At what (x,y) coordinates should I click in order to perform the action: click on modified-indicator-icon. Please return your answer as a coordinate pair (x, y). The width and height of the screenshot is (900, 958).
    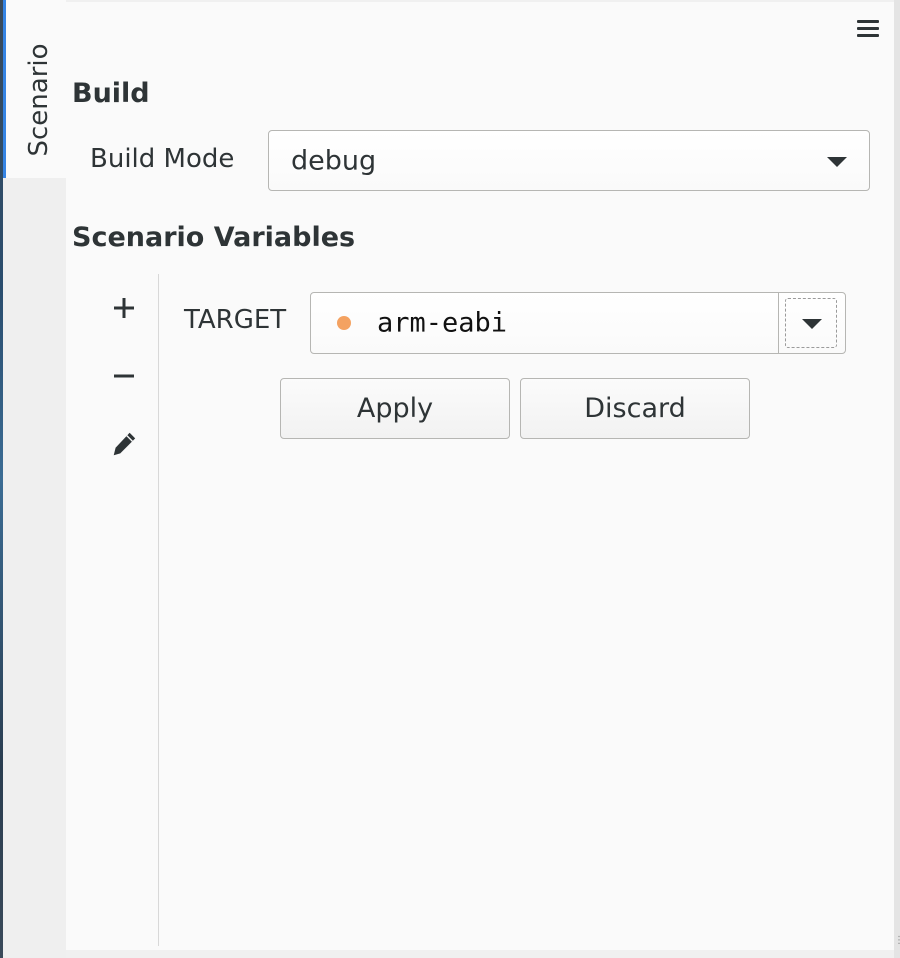
    Looking at the image, I should click on (344, 323).